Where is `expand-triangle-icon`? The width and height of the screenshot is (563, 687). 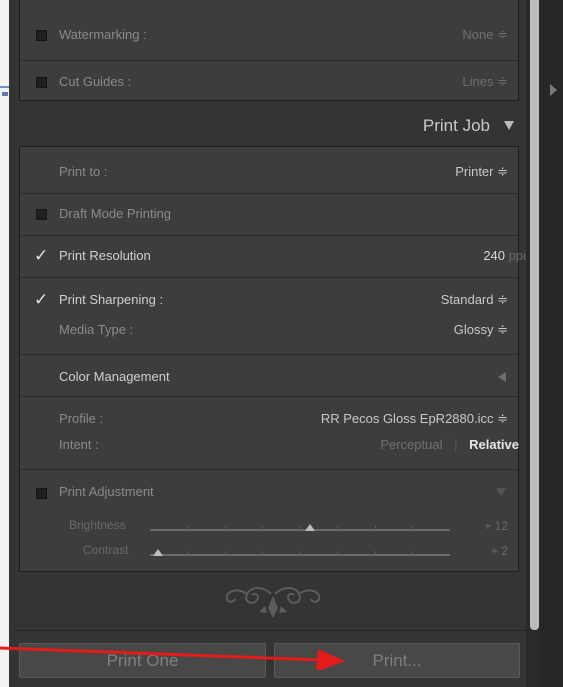
expand-triangle-icon is located at coordinates (501, 492).